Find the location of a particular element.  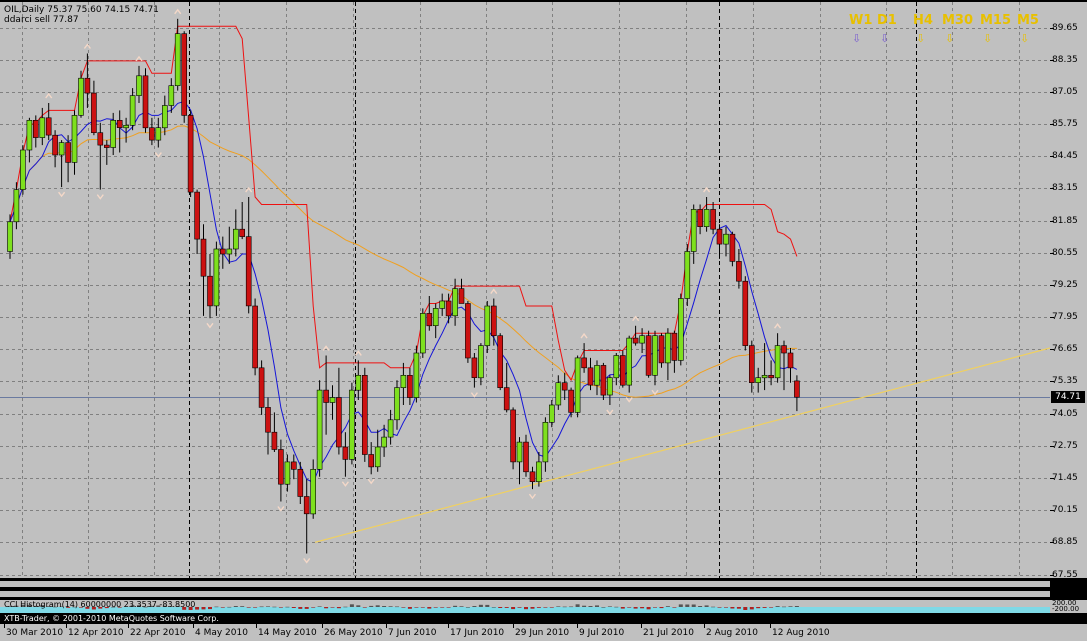

down-arrow-icon: ⇩ is located at coordinates (988, 38).